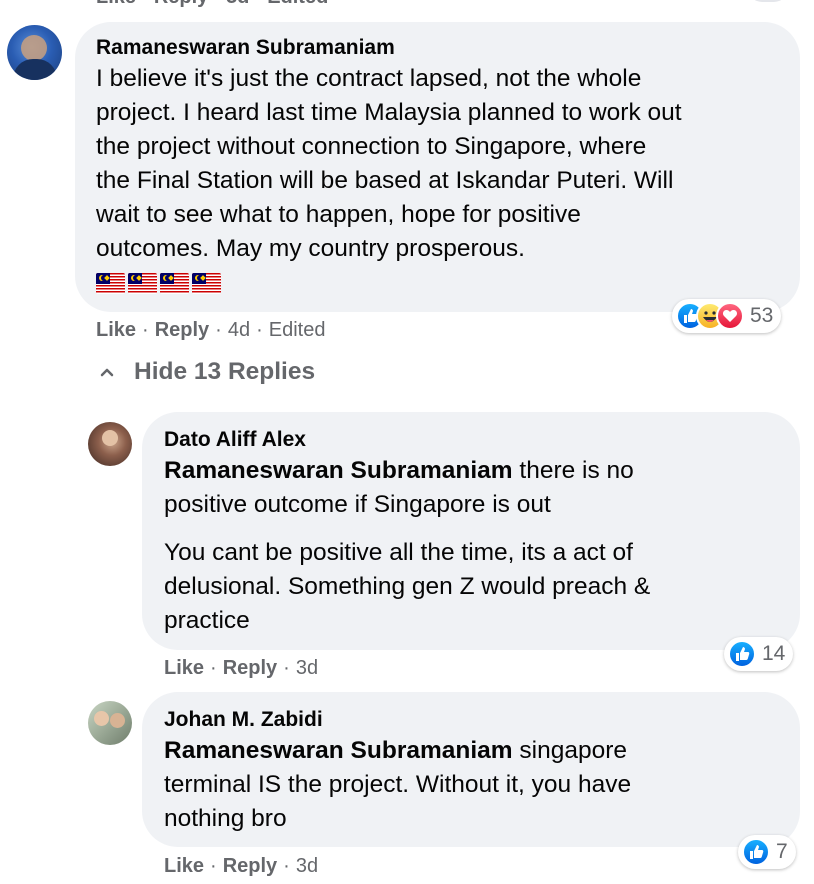  Describe the element at coordinates (243, 720) in the screenshot. I see `reply-author: Johan M. Zabidi` at that location.